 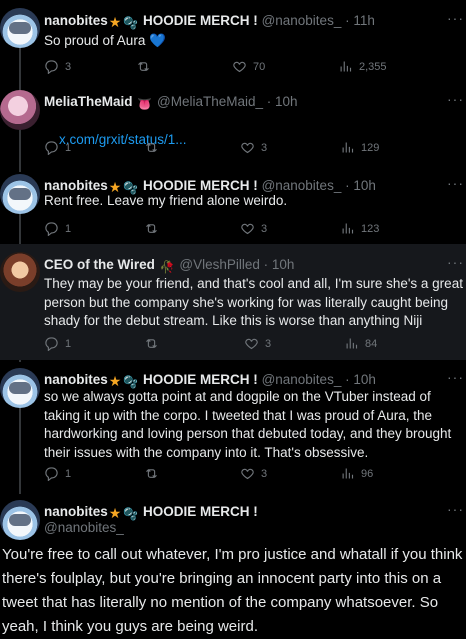 What do you see at coordinates (360, 20) in the screenshot?
I see `tweet-time: · 11h` at bounding box center [360, 20].